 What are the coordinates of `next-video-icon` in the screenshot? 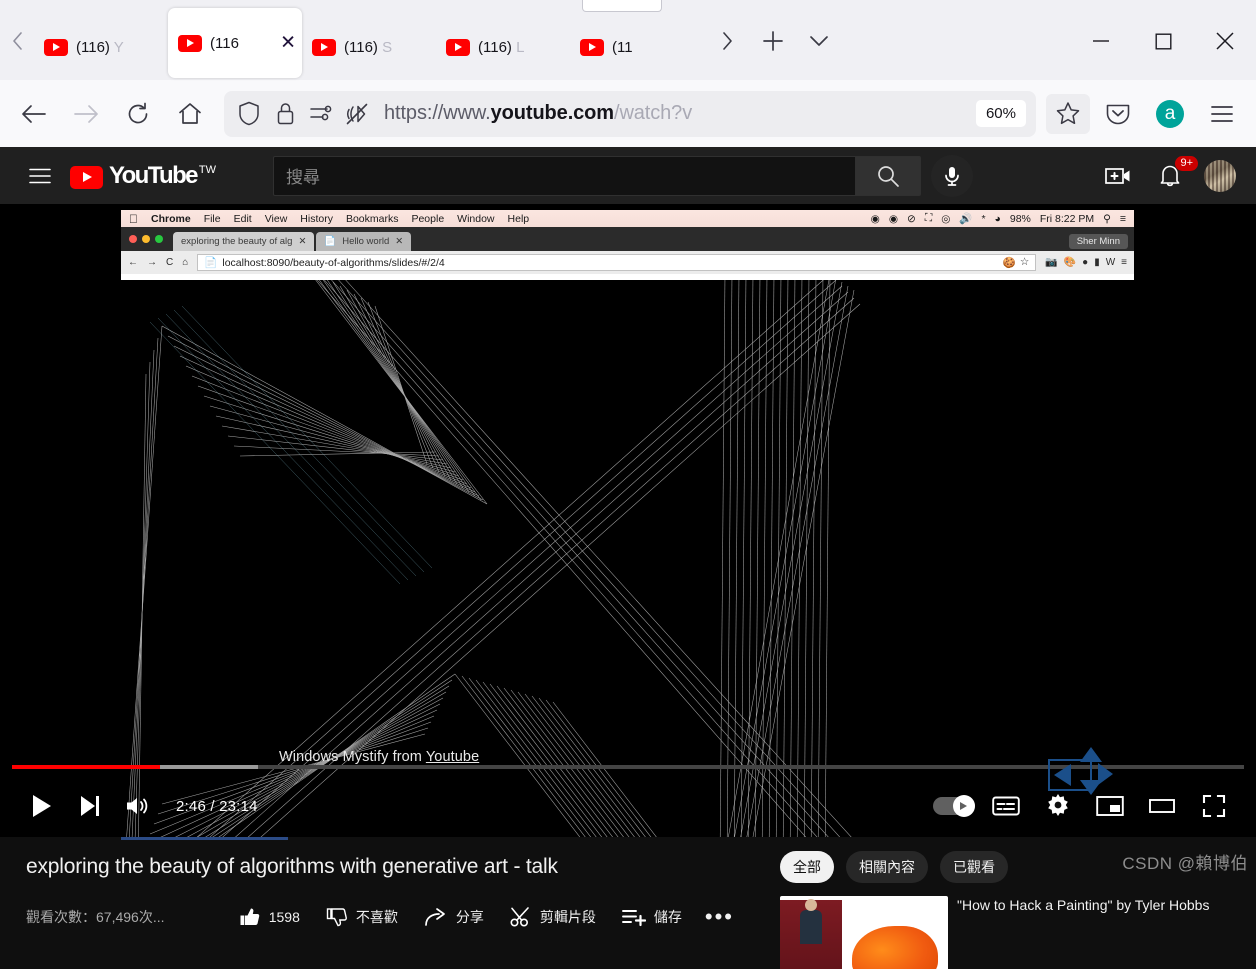 It's located at (90, 806).